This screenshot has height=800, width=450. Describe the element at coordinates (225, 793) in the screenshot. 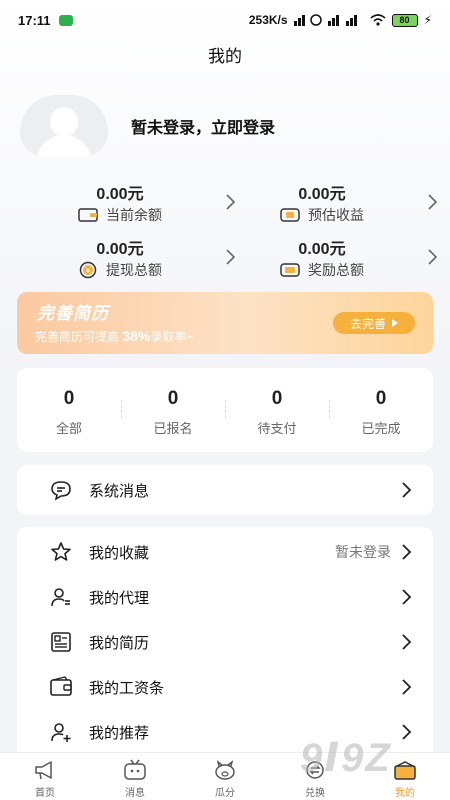

I see `tab-label: 瓜分` at that location.